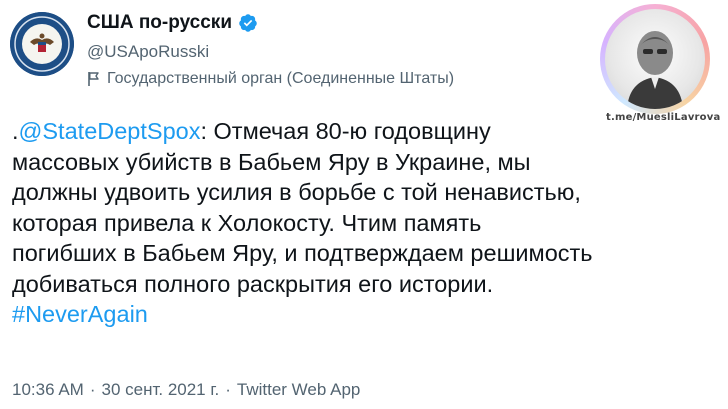 The height and width of the screenshot is (409, 728). Describe the element at coordinates (655, 70) in the screenshot. I see `portrait-sticker-icon` at that location.